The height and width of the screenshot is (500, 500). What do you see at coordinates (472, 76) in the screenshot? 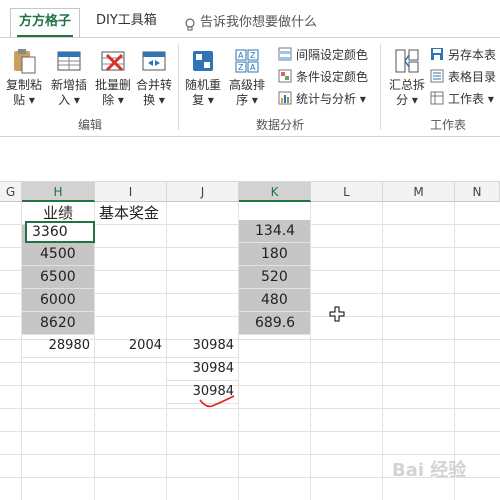
I see `small-button-label: 表格目录` at bounding box center [472, 76].